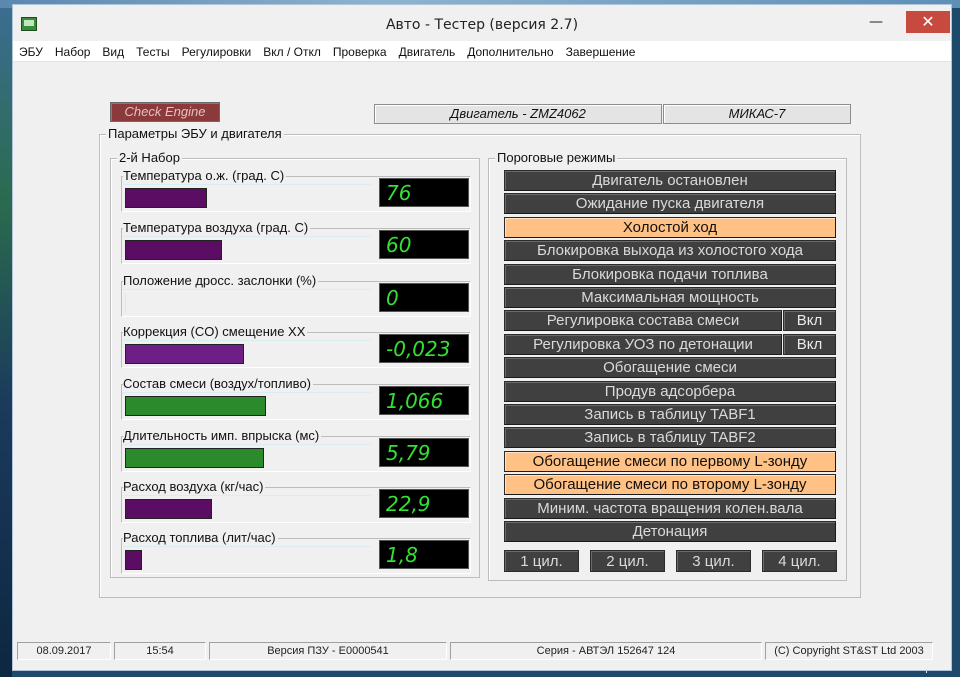 The image size is (960, 677). Describe the element at coordinates (670, 250) in the screenshot. I see `mode-indicator: Блокировка выхода из холостого хода` at that location.